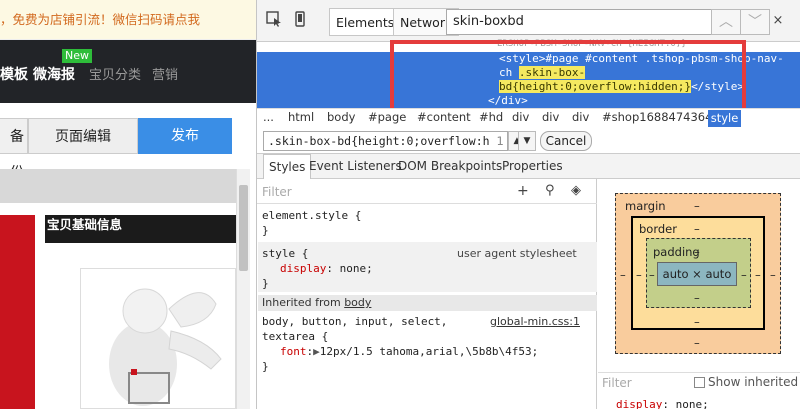 This screenshot has width=800, height=409. I want to click on crumb-body: body, so click(341, 117).